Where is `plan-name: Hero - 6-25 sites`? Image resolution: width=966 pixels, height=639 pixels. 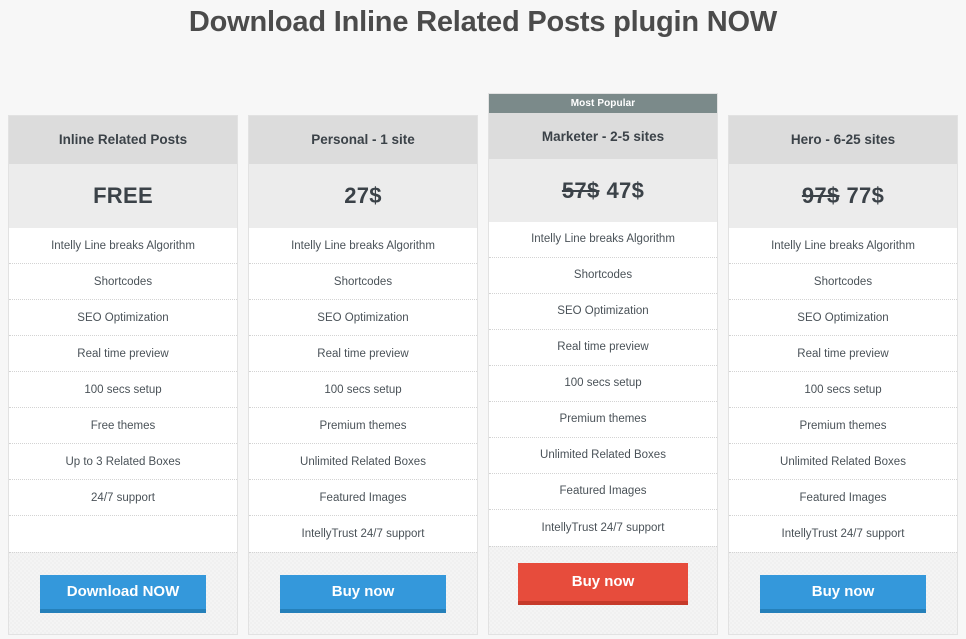
plan-name: Hero - 6-25 sites is located at coordinates (843, 140).